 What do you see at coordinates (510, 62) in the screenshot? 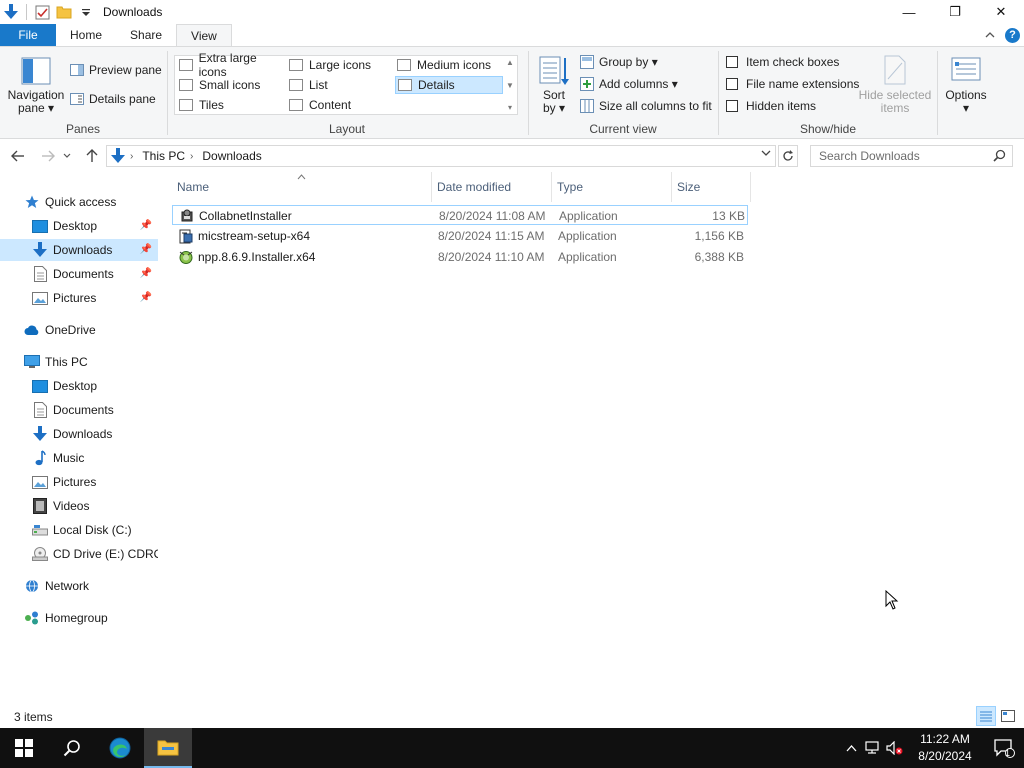
I see `scroll-up-icon: ▲` at bounding box center [510, 62].